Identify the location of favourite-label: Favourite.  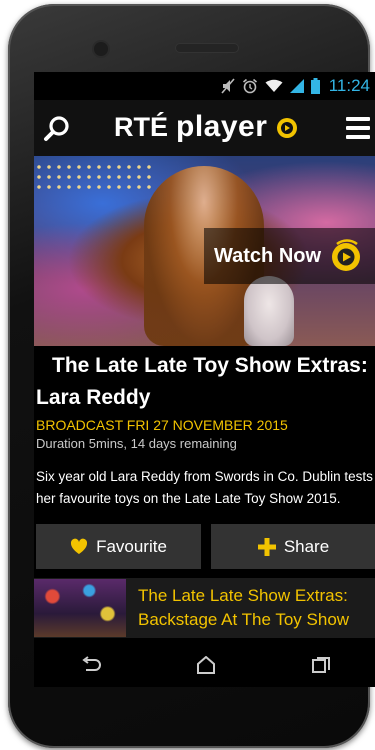
(131, 546).